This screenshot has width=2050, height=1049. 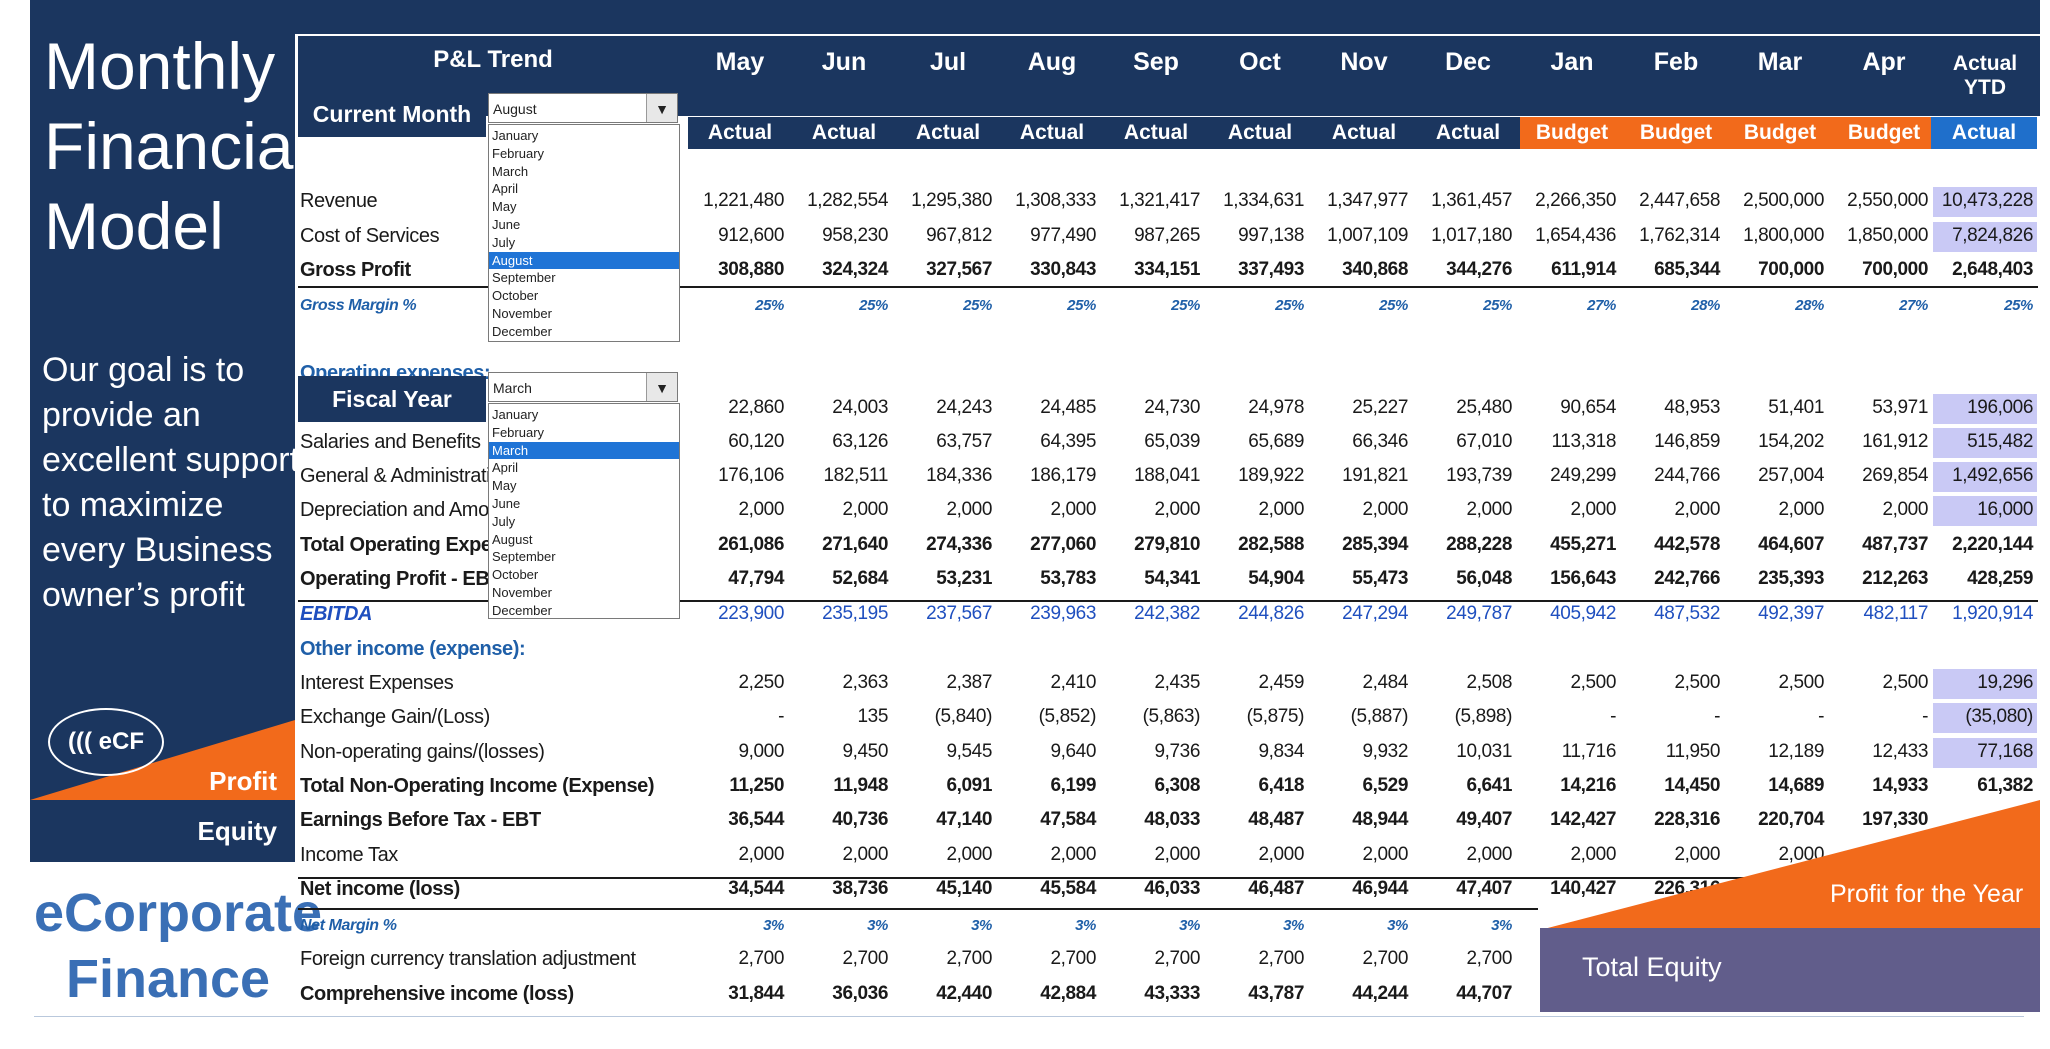 I want to click on table-cell: 191,821, so click(x=1375, y=475).